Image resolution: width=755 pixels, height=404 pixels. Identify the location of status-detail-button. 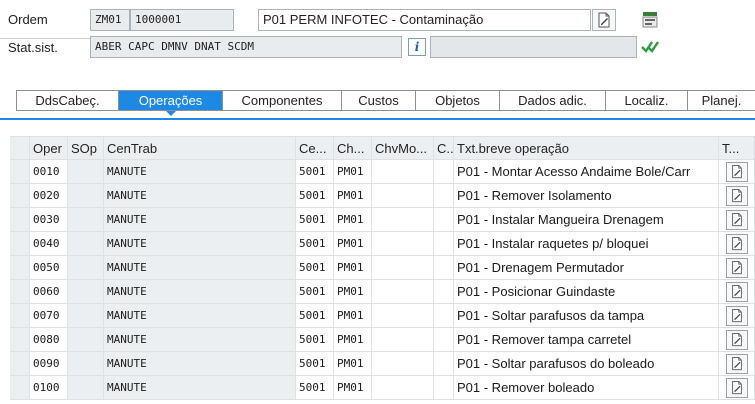
(650, 20).